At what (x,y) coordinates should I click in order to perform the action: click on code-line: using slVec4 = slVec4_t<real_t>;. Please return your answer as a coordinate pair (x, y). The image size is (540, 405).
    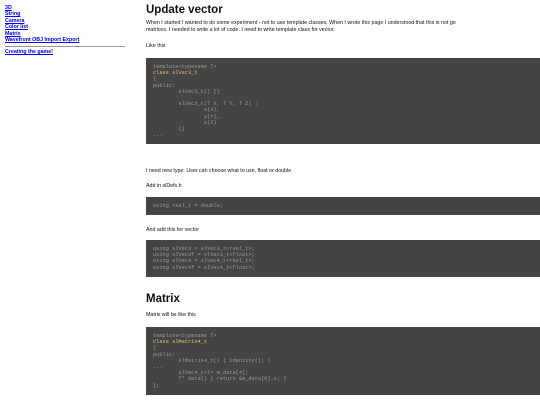
    Looking at the image, I should click on (204, 261).